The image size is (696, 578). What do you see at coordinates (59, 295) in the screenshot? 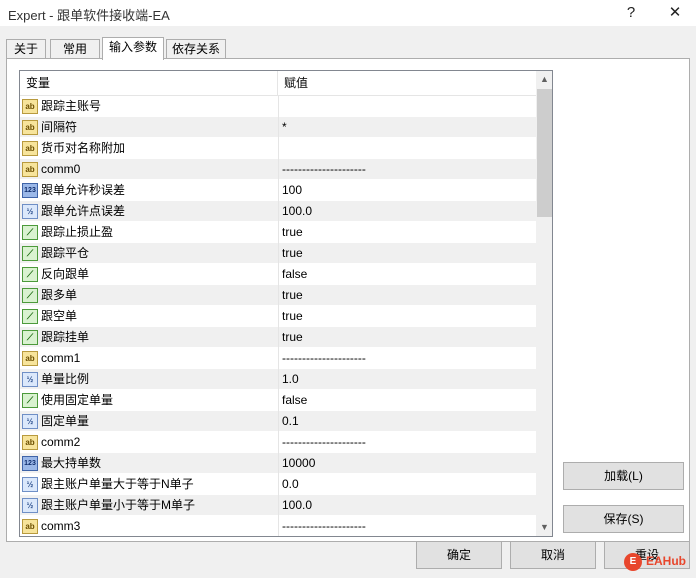
I see `variable-name: 跟多单` at bounding box center [59, 295].